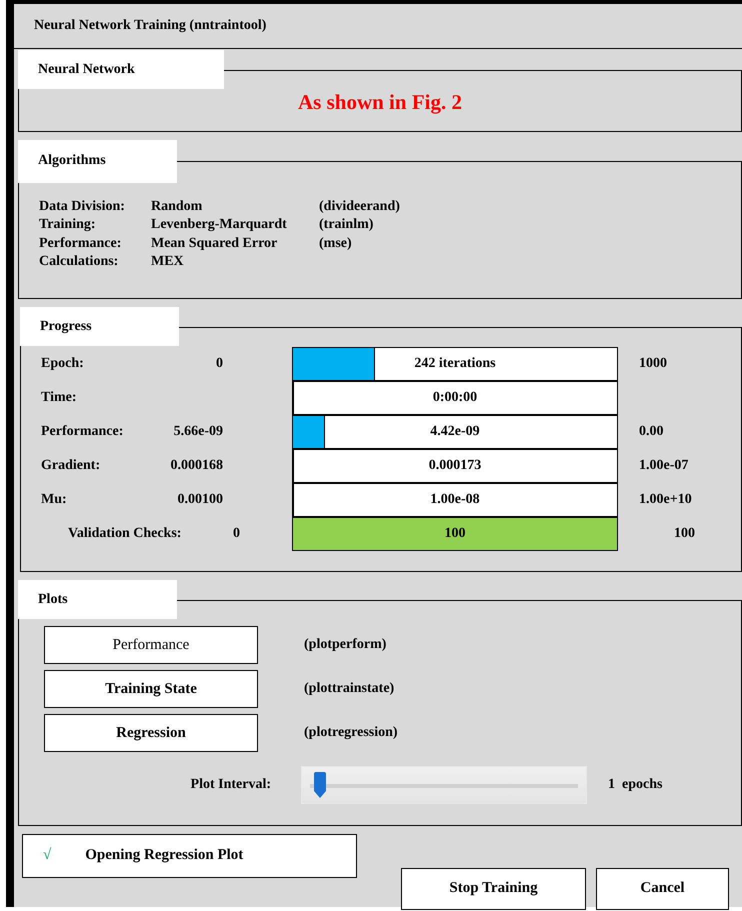 Image resolution: width=742 pixels, height=911 pixels. Describe the element at coordinates (493, 889) in the screenshot. I see `action-button: Stop Training` at that location.